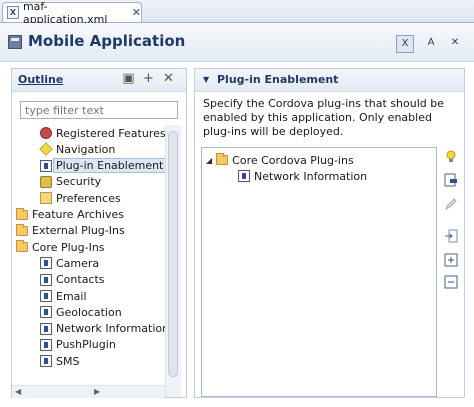  What do you see at coordinates (455, 44) in the screenshot?
I see `clear-button: ✕` at bounding box center [455, 44].